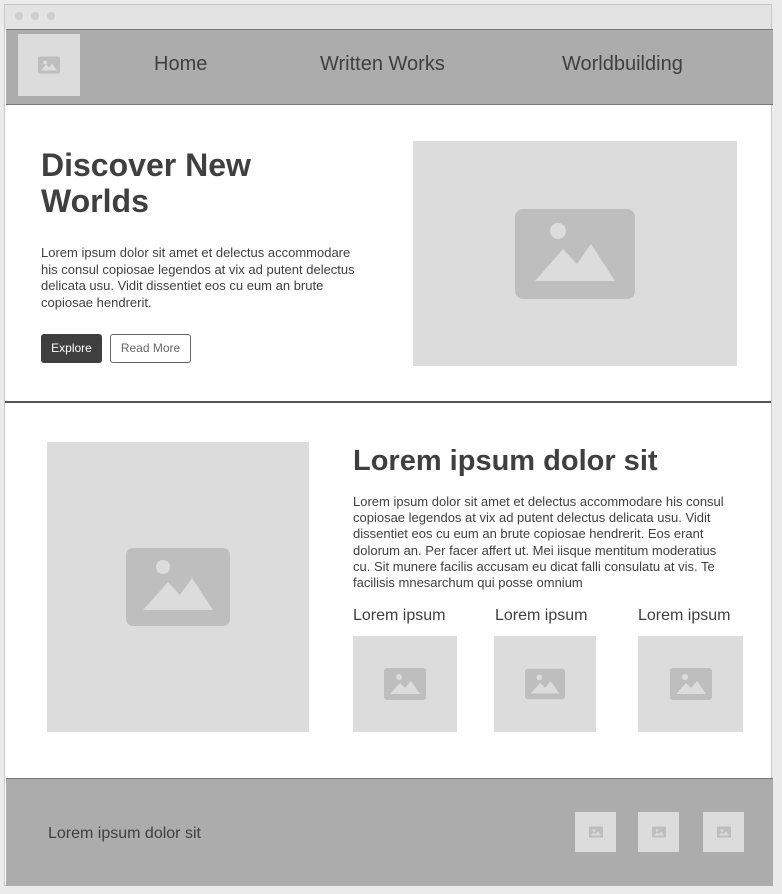  What do you see at coordinates (382, 64) in the screenshot?
I see `nav-link-written-works: Written Works` at bounding box center [382, 64].